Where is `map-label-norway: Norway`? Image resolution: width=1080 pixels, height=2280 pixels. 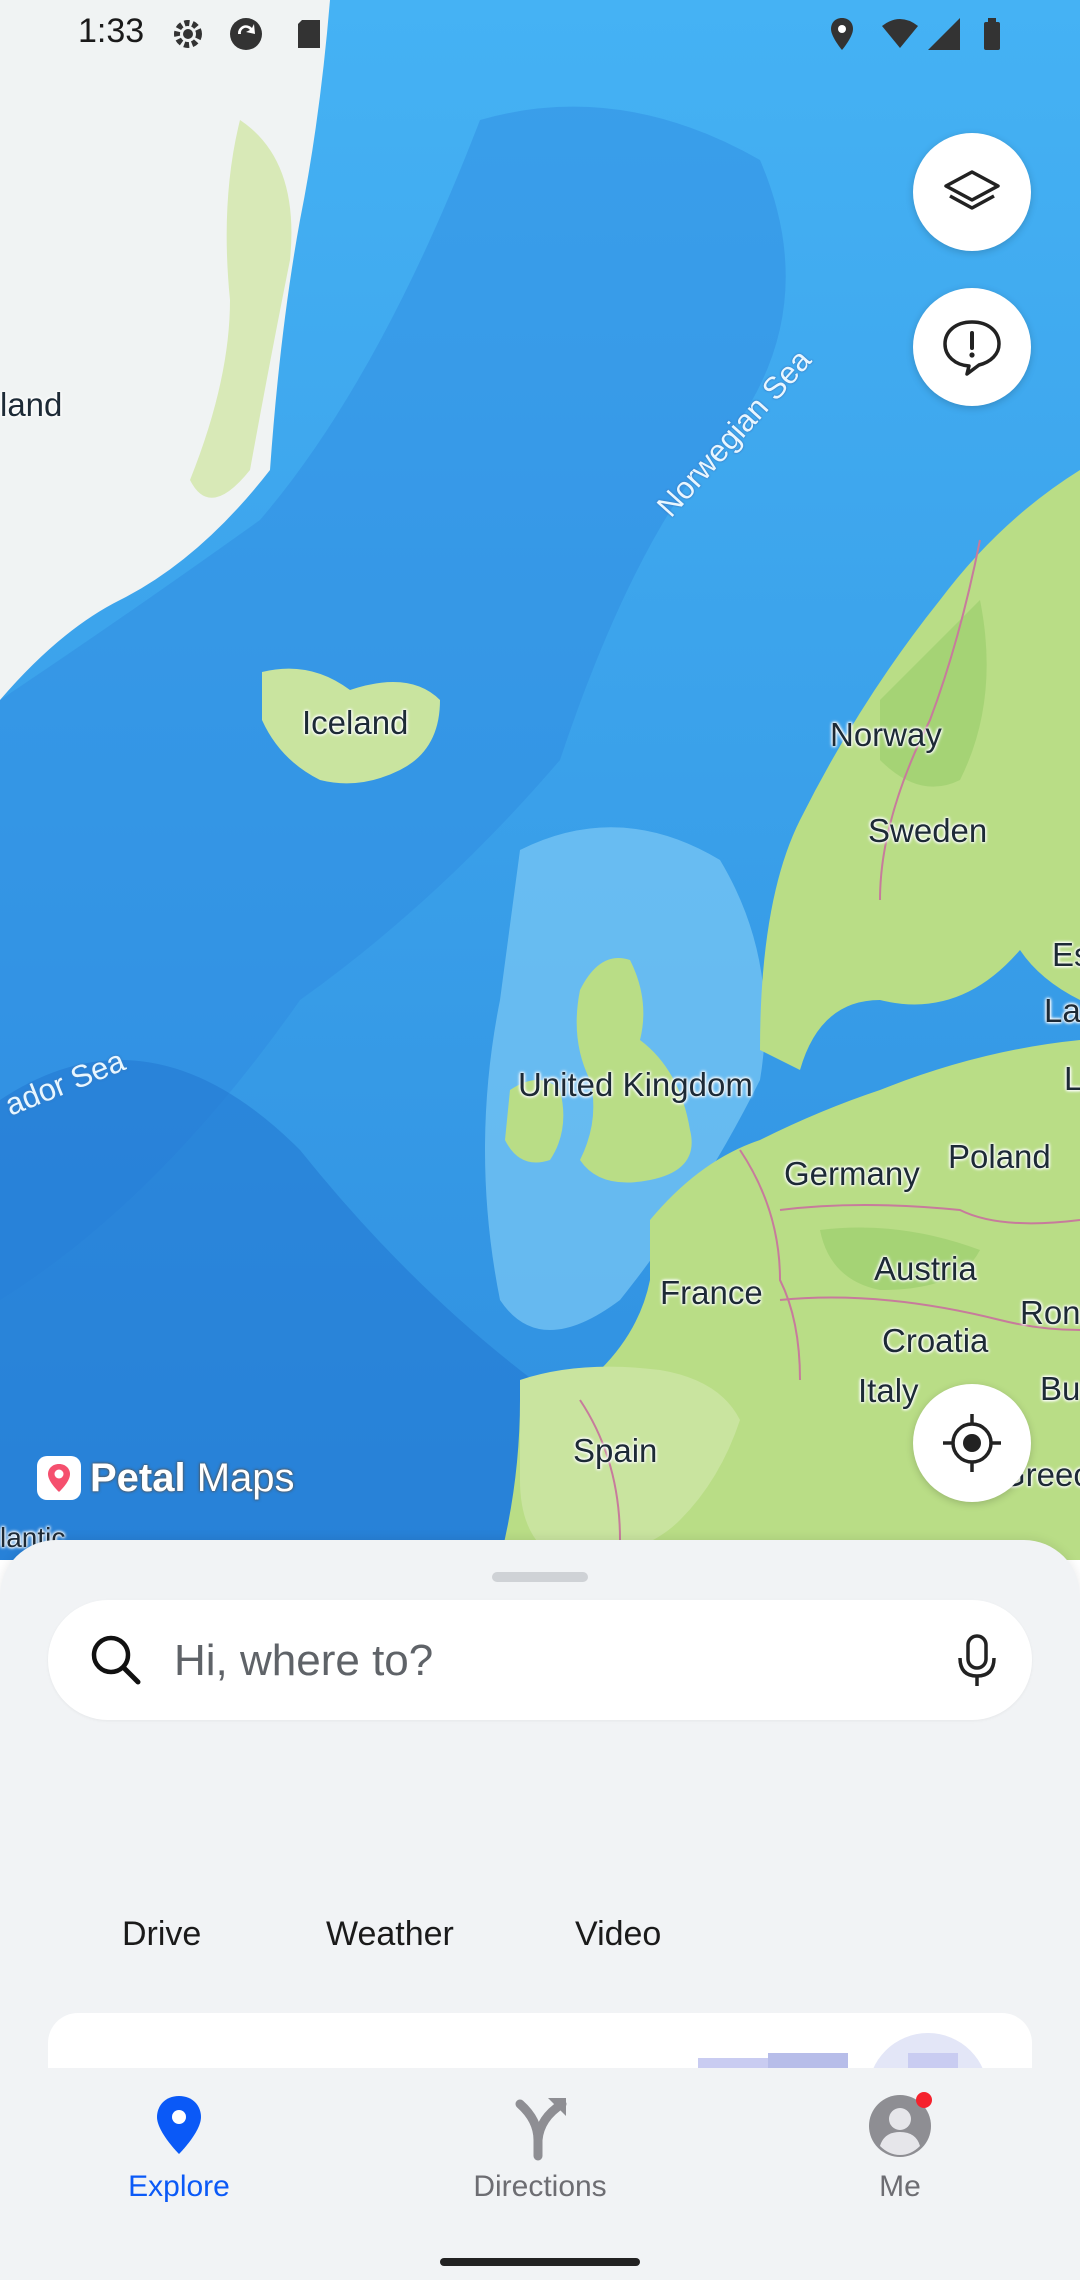 map-label-norway: Norway is located at coordinates (886, 734).